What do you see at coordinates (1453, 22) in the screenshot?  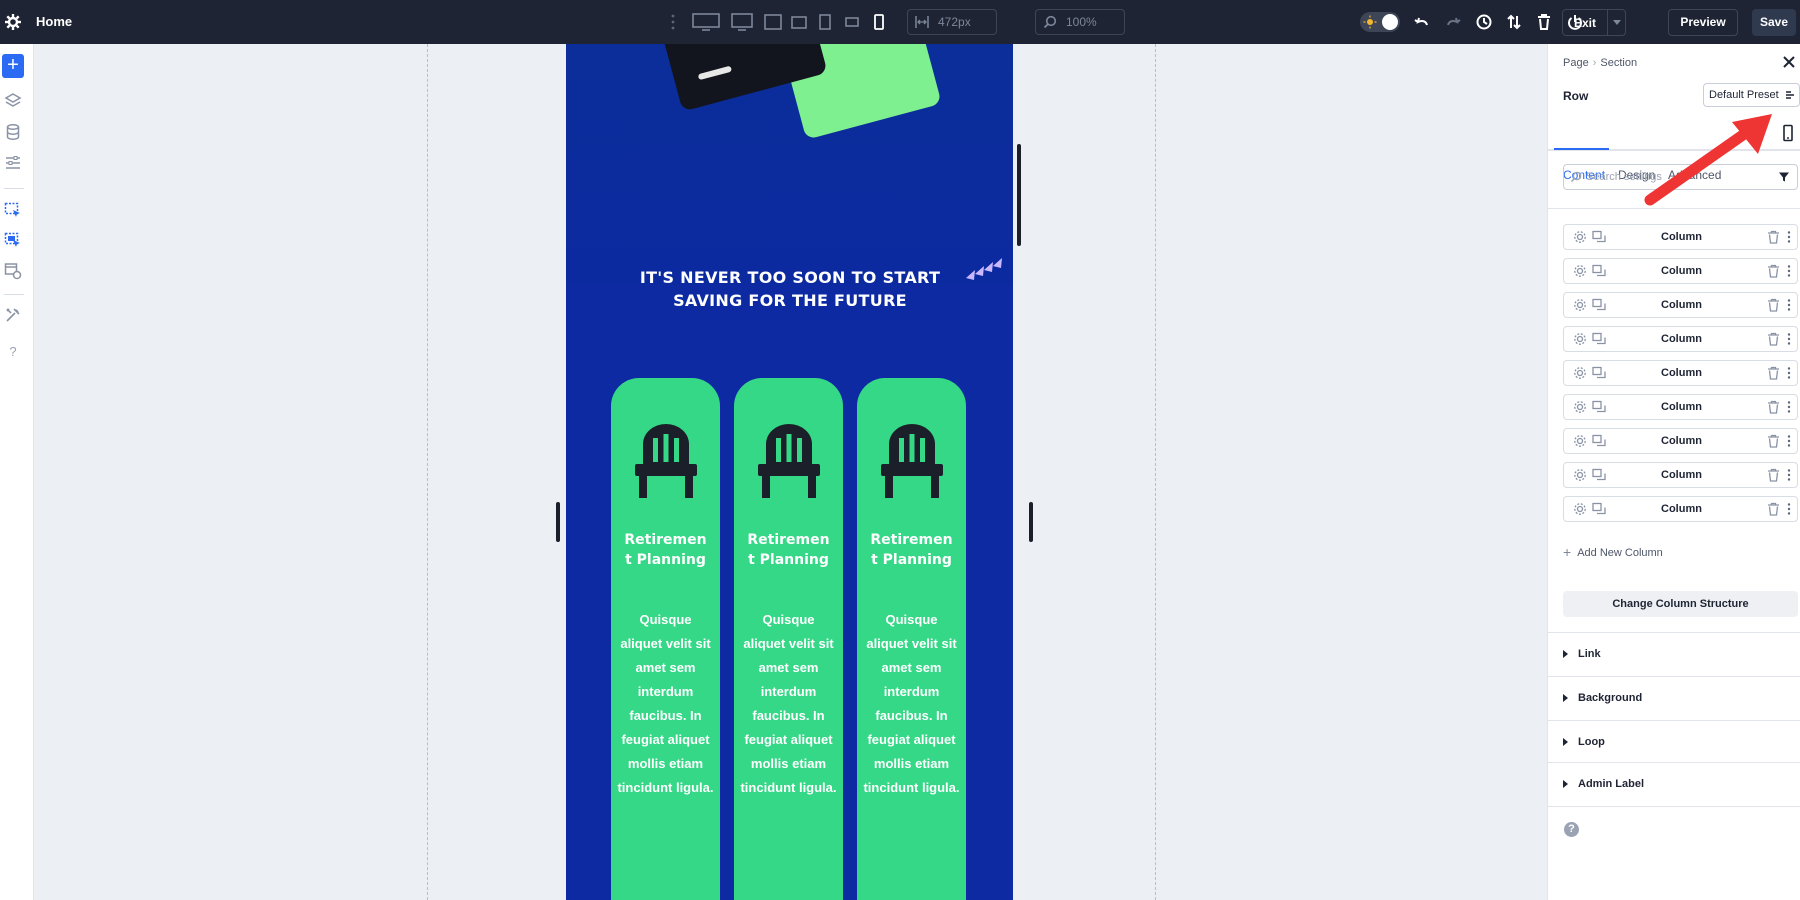 I see `redo-icon` at bounding box center [1453, 22].